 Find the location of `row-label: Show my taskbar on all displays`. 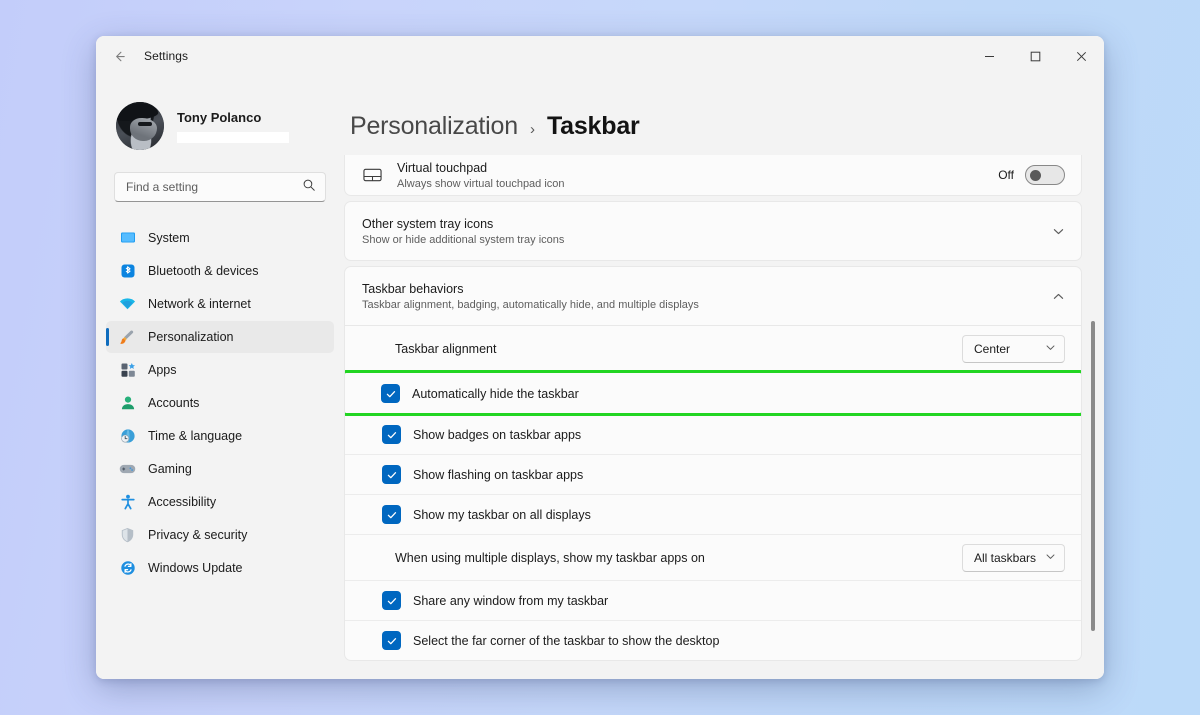

row-label: Show my taskbar on all displays is located at coordinates (502, 514).